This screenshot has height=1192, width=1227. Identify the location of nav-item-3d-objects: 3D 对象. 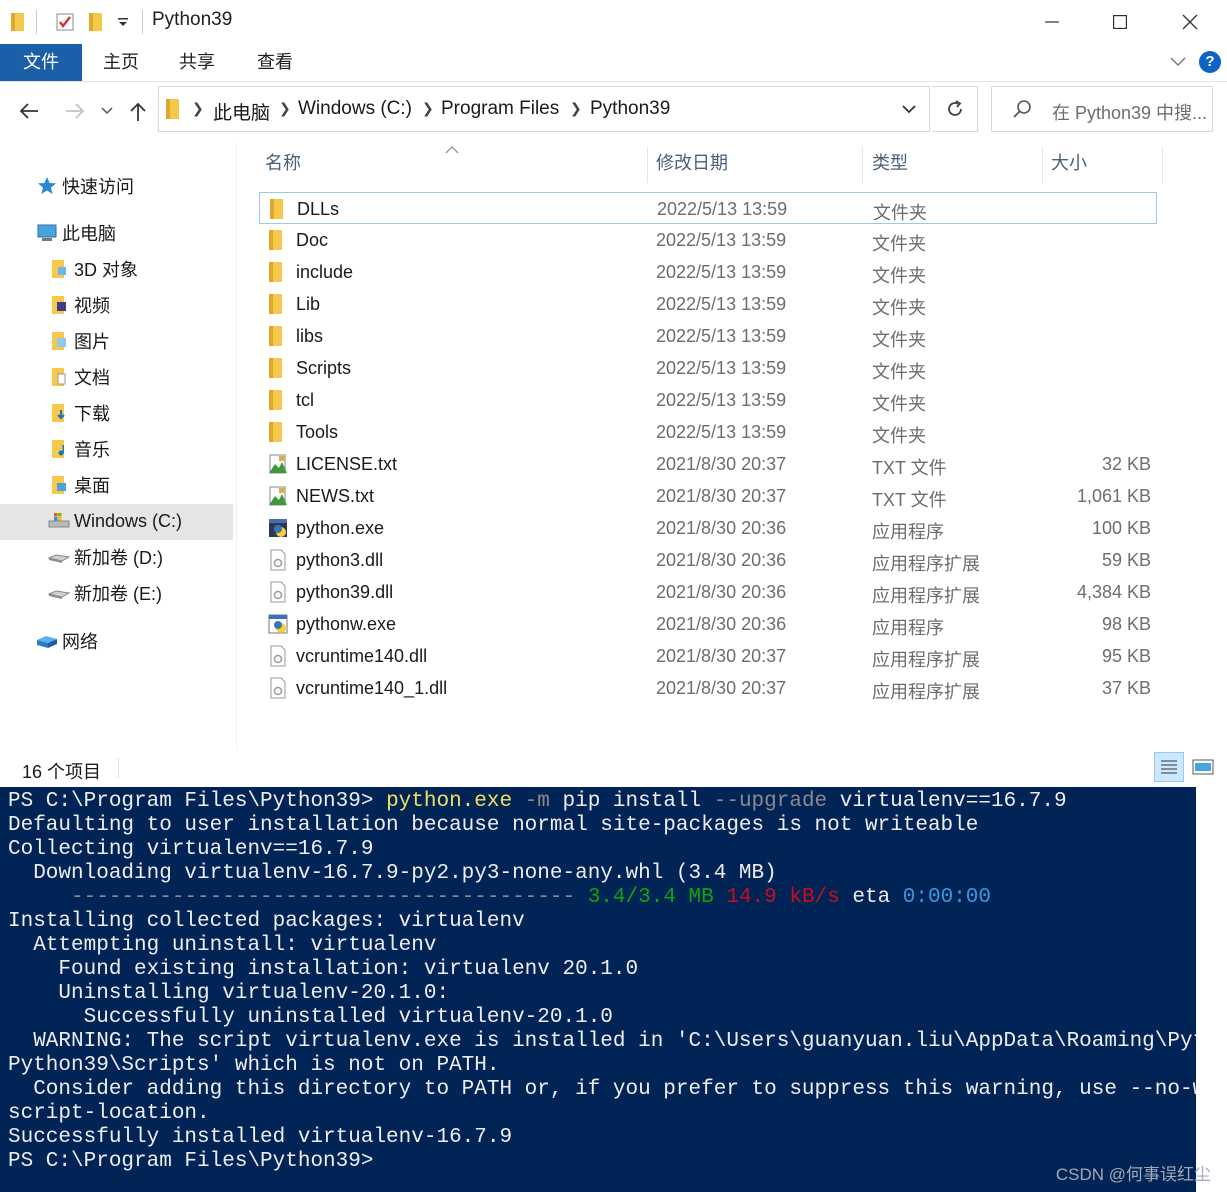
(93, 269).